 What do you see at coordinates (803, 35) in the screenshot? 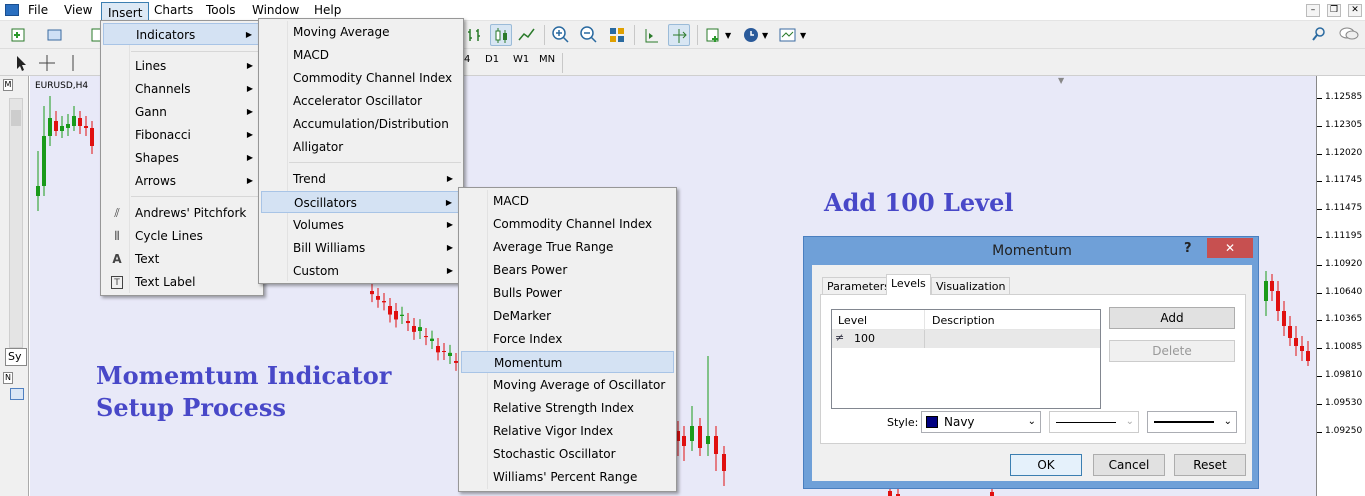
I see `templates-dropdown-icon: ▼` at bounding box center [803, 35].